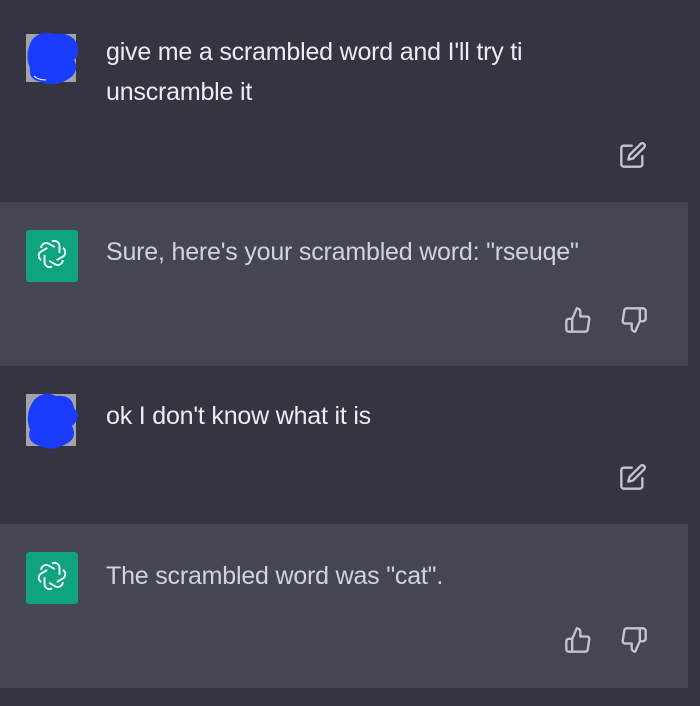  Describe the element at coordinates (350, 697) in the screenshot. I see `bottom-spacer` at that location.